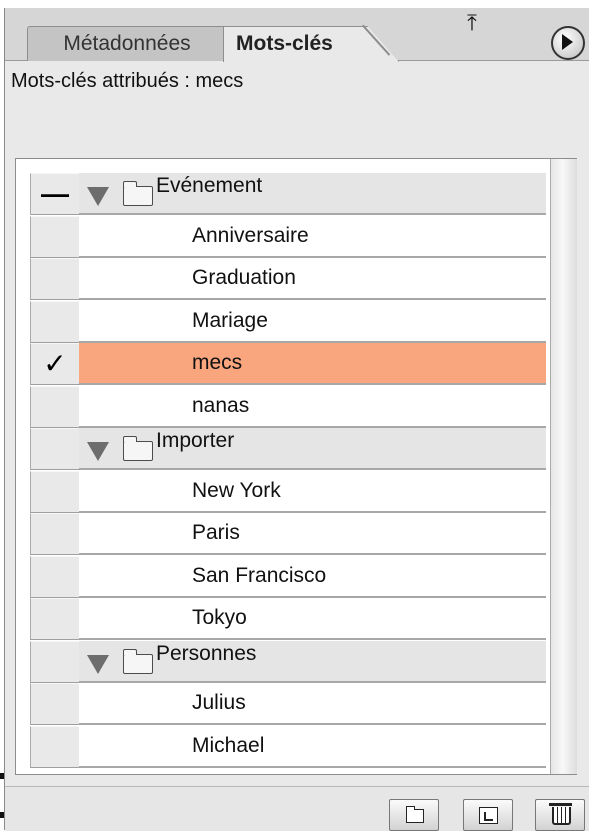 The image size is (590, 835). I want to click on tab-label: Métadonnées, so click(127, 43).